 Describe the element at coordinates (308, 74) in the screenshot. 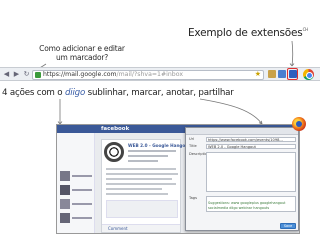

I see `chrome-logo-icon` at that location.